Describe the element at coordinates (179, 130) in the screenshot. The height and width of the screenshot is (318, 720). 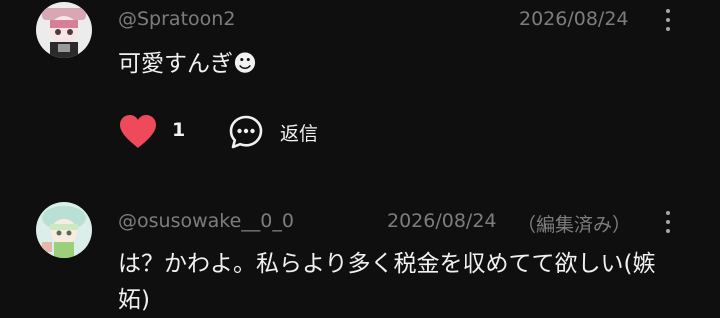
I see `like-count: 1` at that location.